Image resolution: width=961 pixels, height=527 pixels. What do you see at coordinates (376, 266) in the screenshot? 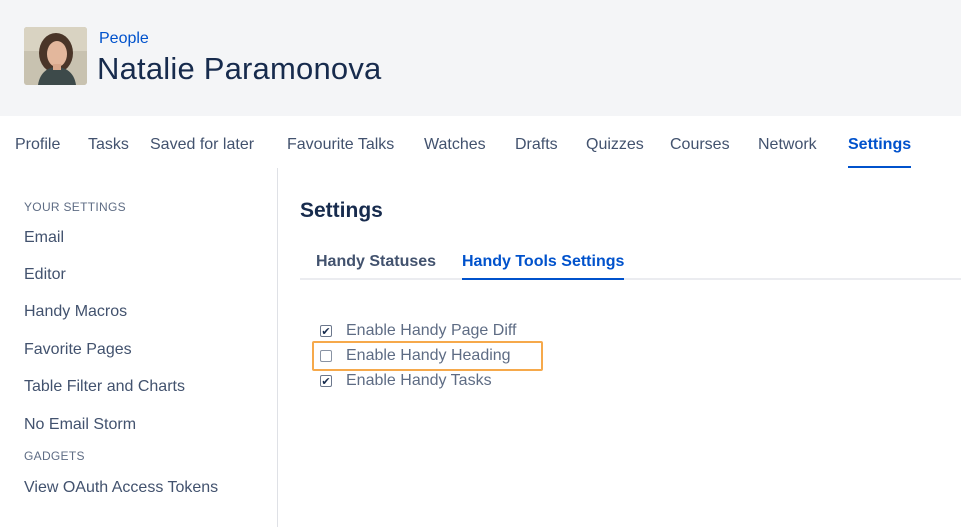
I see `subtab-handy-statuses: Handy Statuses` at bounding box center [376, 266].